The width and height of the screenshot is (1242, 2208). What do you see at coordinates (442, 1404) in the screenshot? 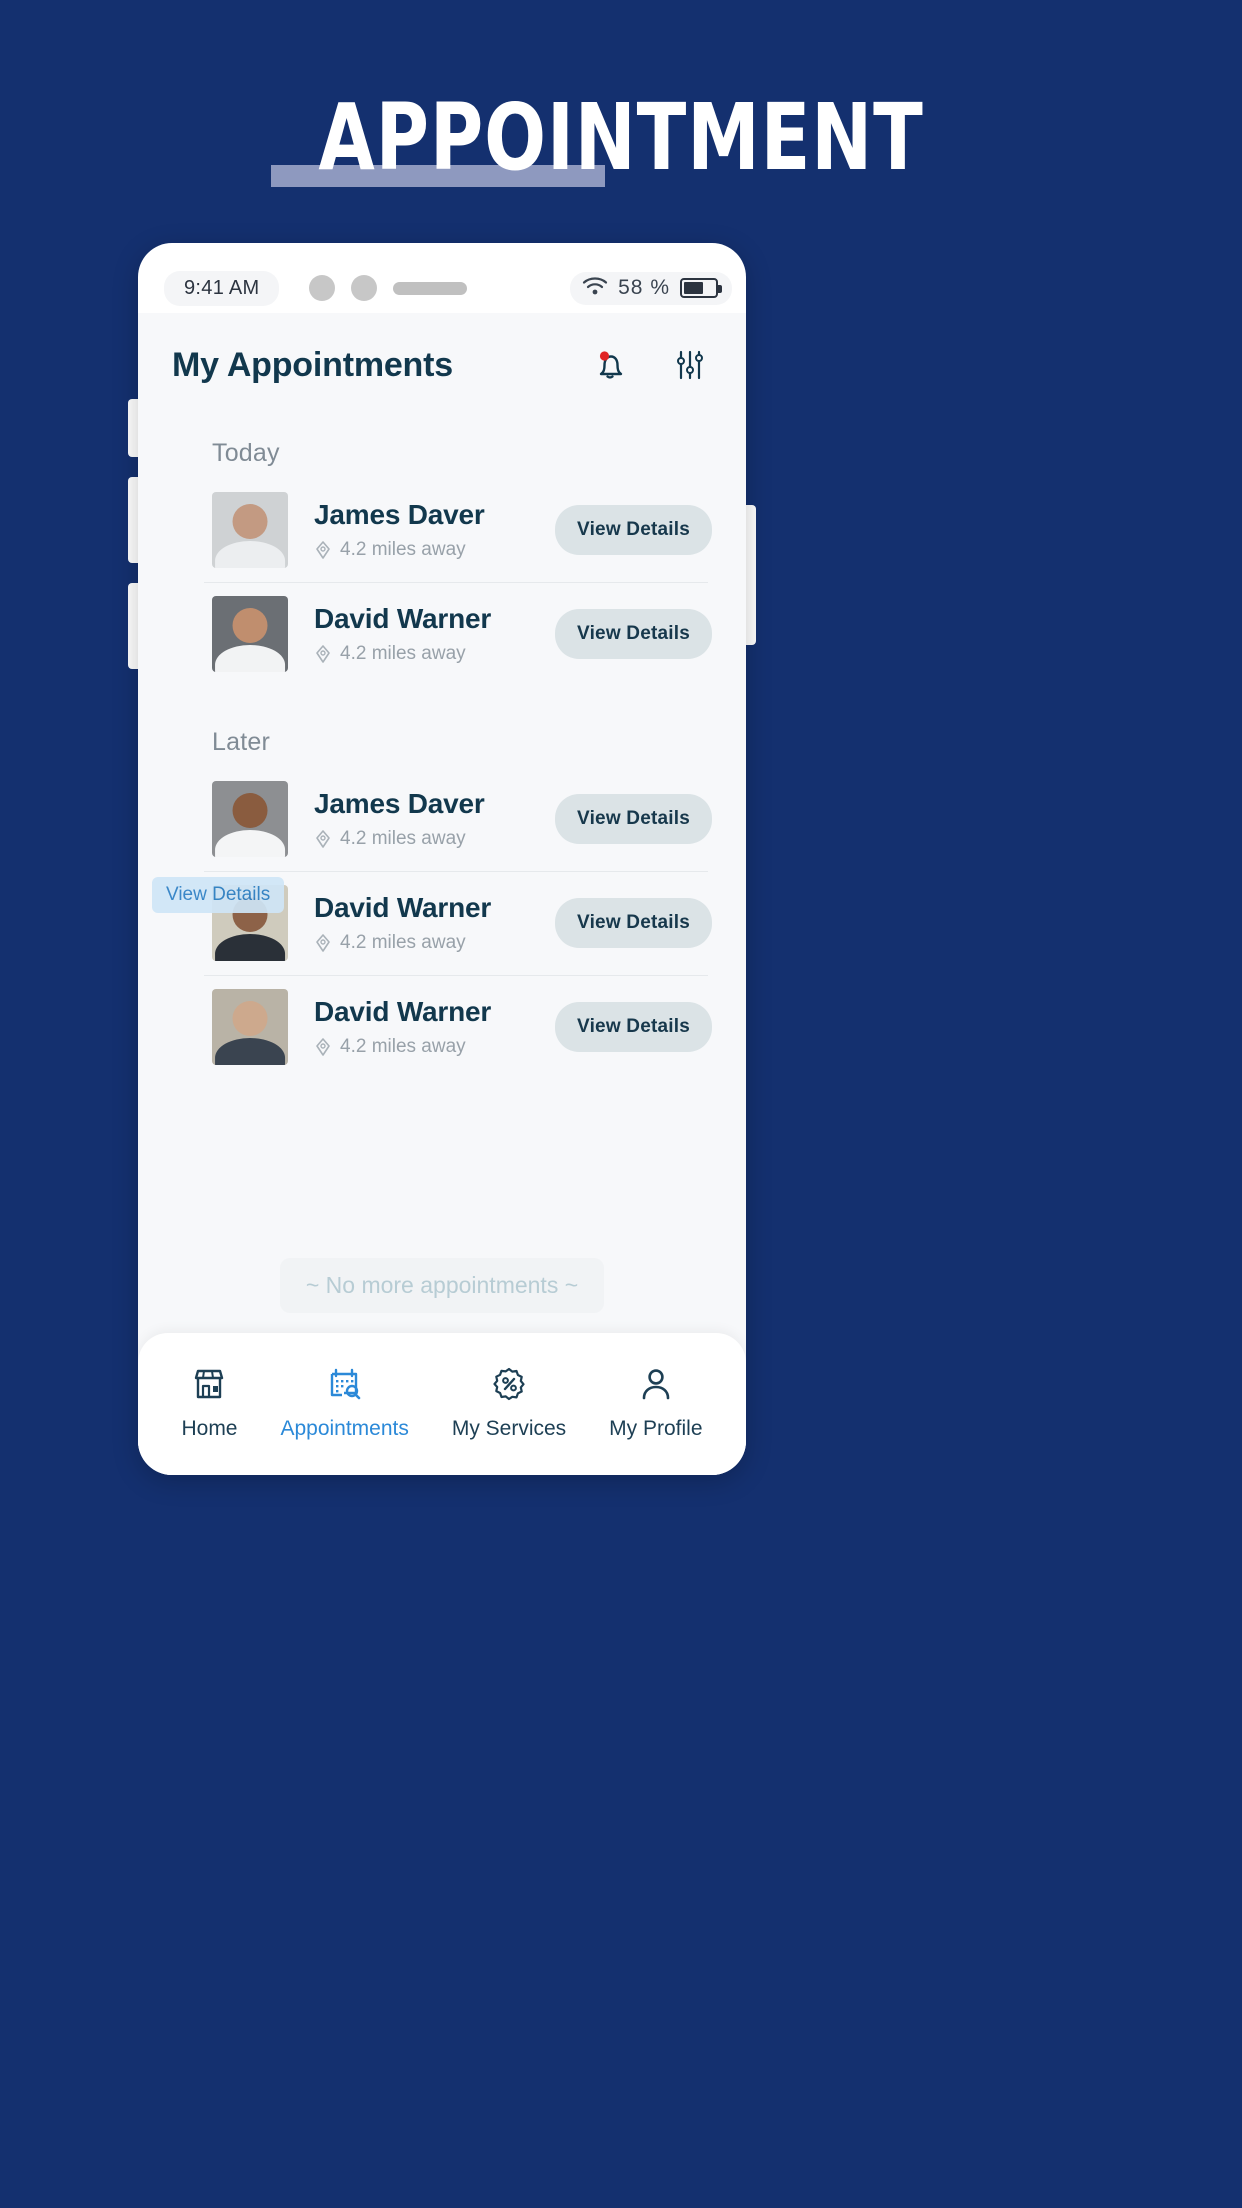
I see `bottom-navigation: Home Appointments My Services My Profile` at bounding box center [442, 1404].